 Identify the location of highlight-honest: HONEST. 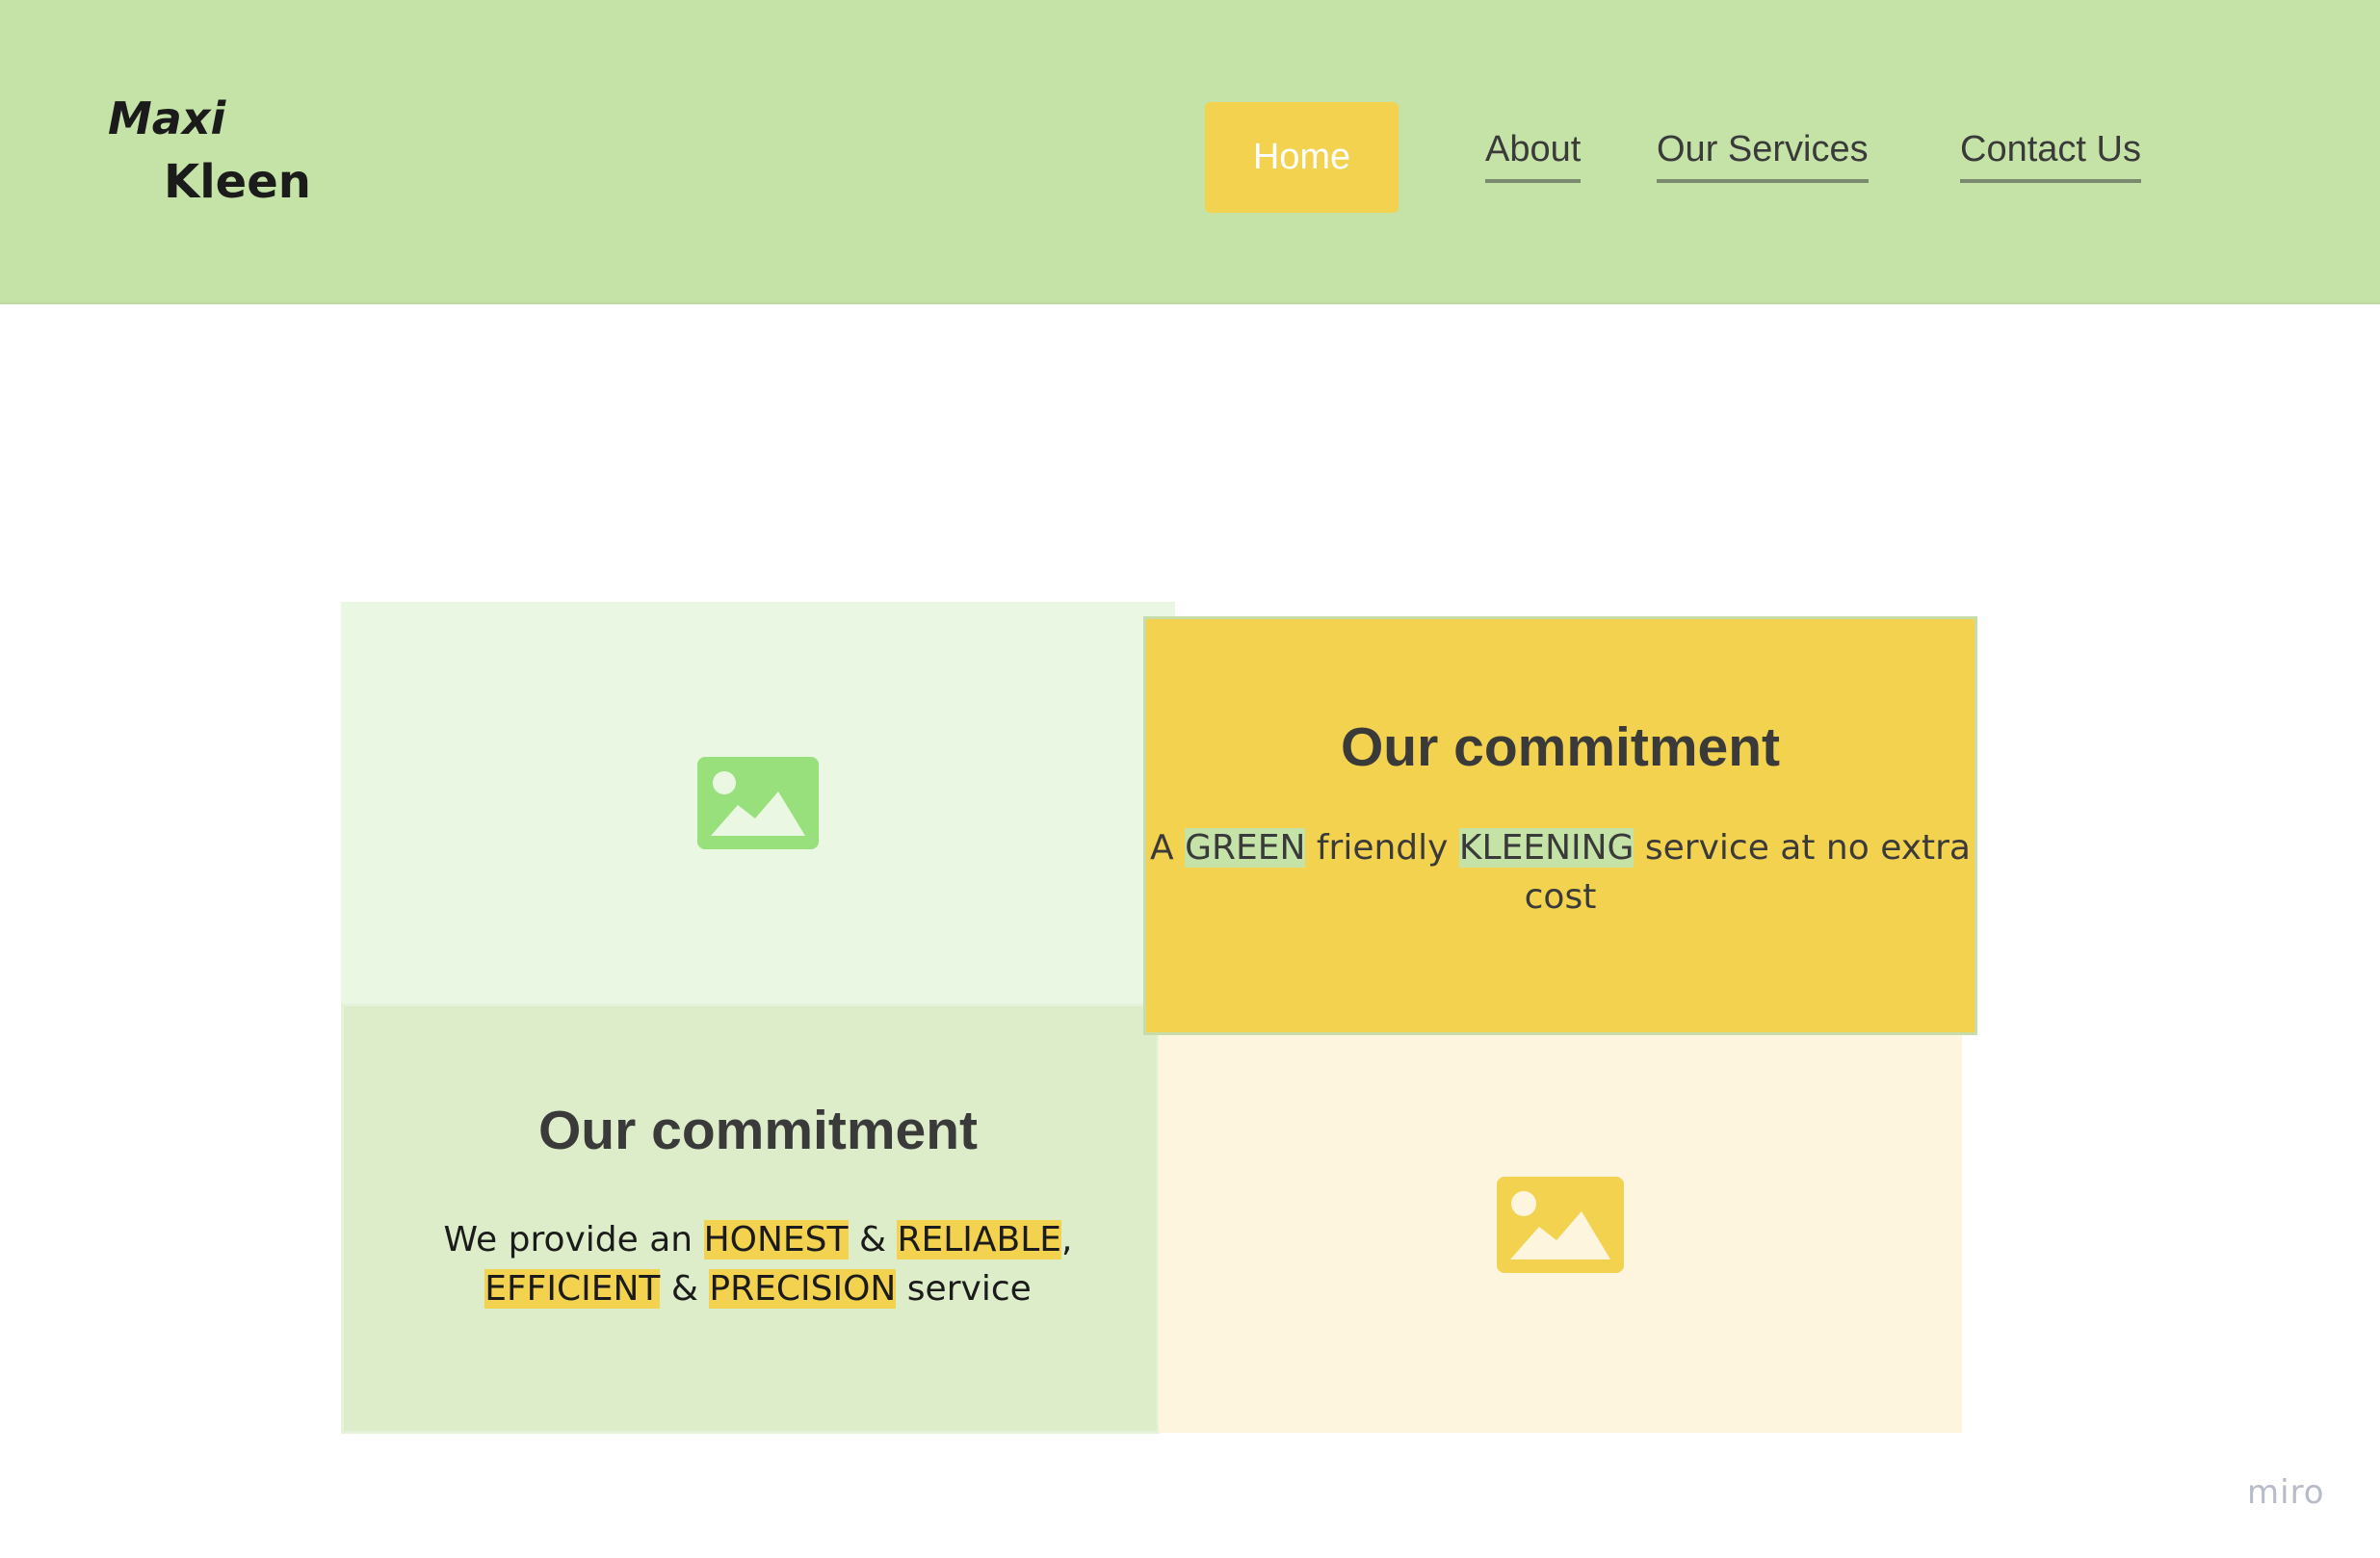
(776, 1240).